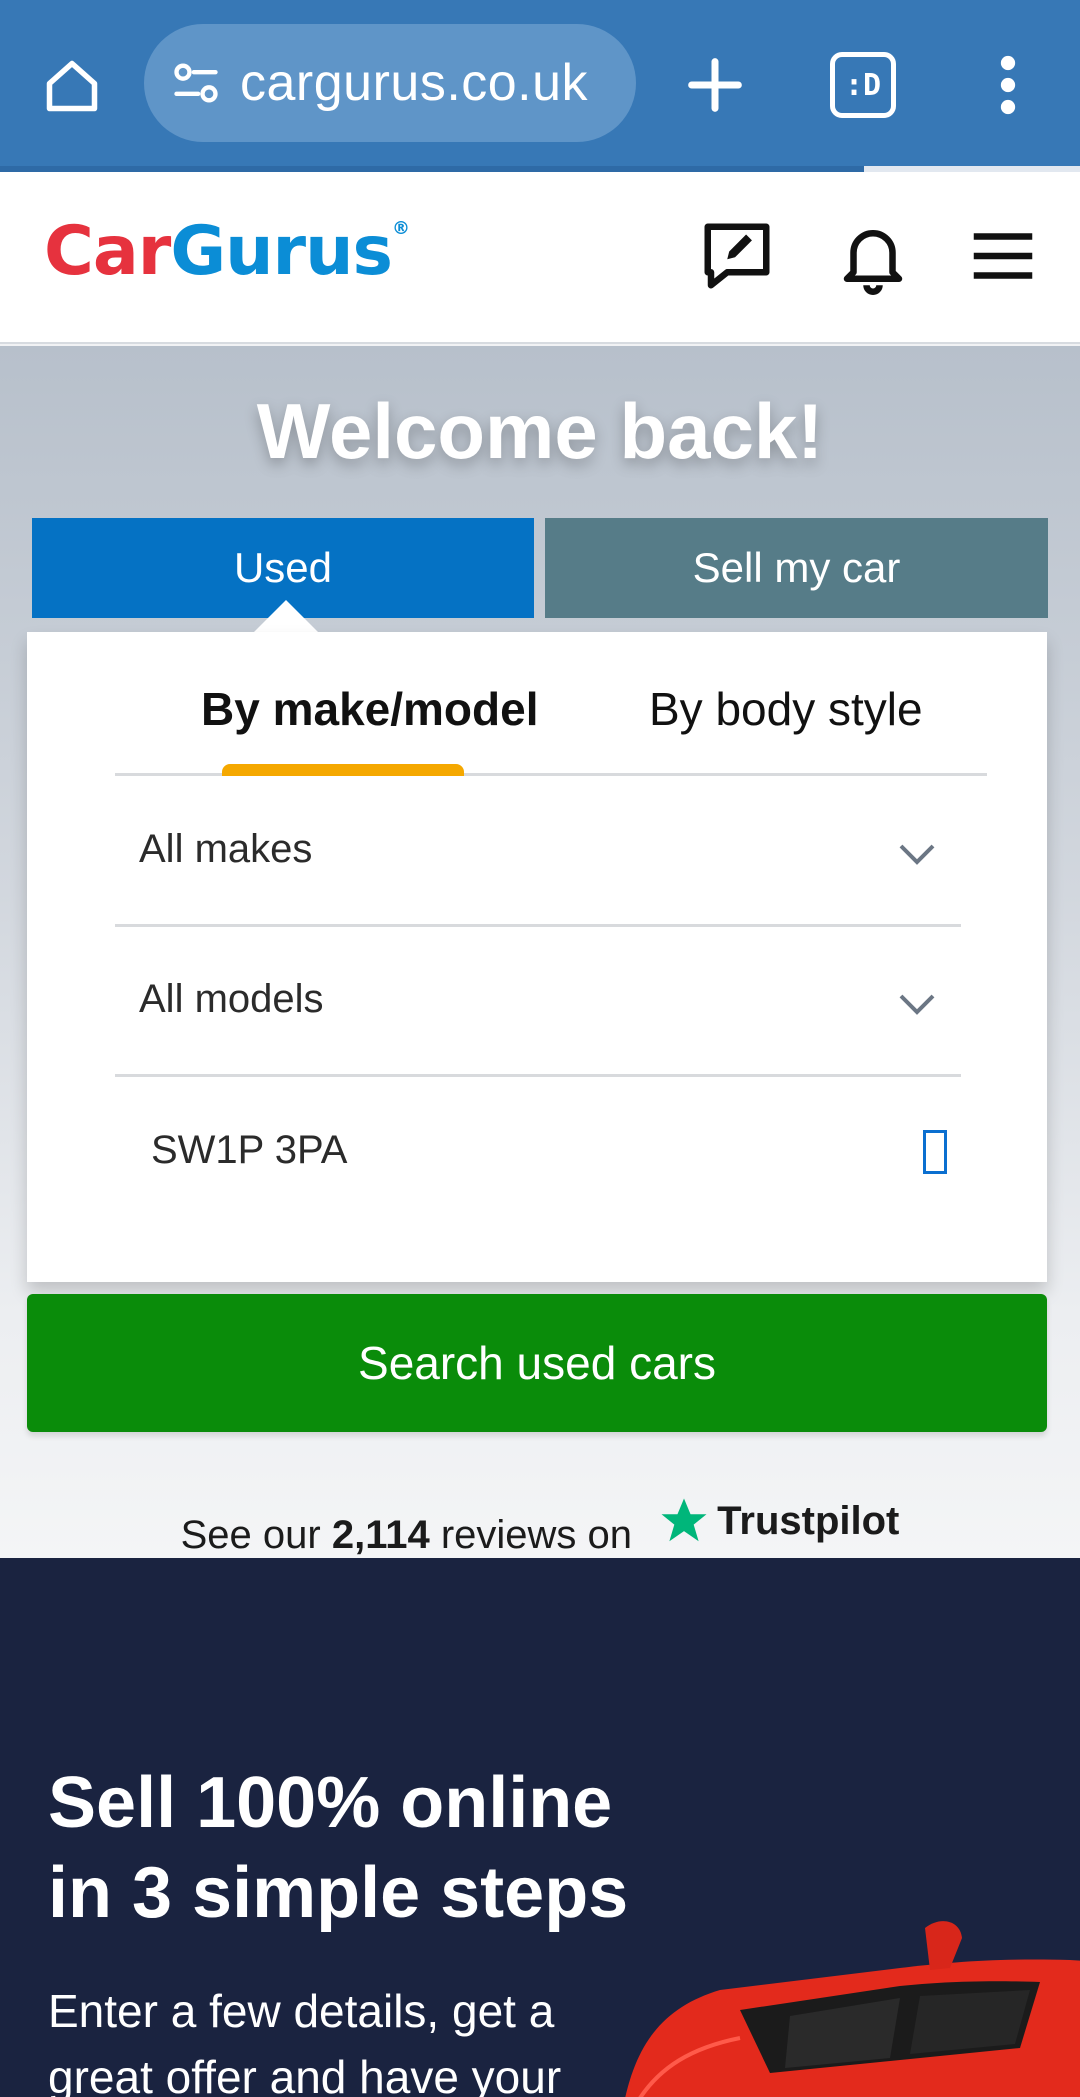  I want to click on logo-gurus-text: Gurus, so click(281, 251).